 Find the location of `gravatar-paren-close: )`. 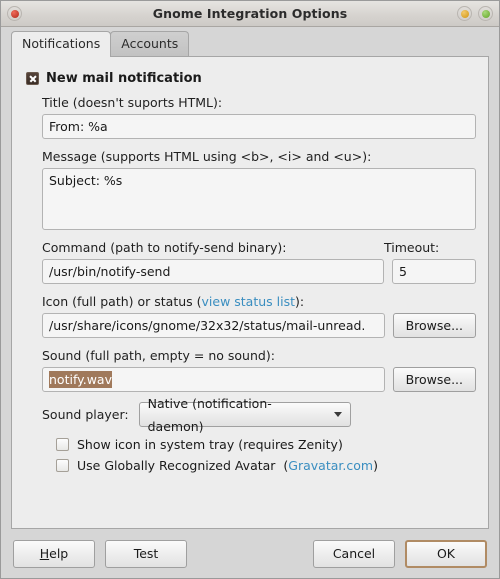

gravatar-paren-close: ) is located at coordinates (375, 465).